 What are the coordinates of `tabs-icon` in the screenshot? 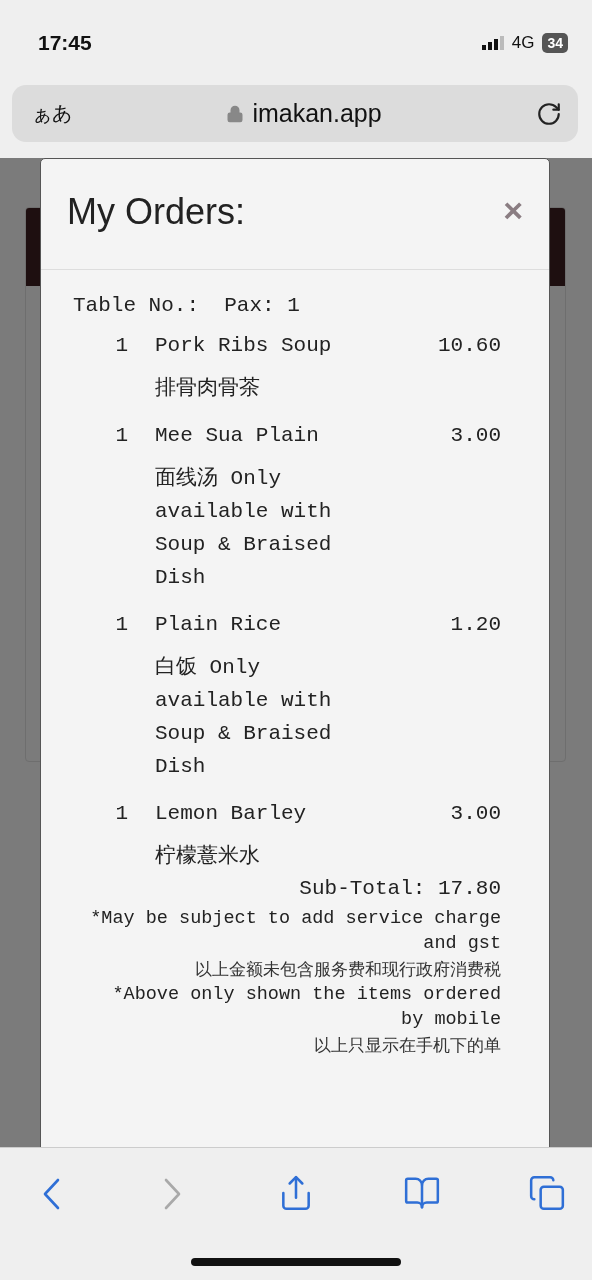 It's located at (547, 1193).